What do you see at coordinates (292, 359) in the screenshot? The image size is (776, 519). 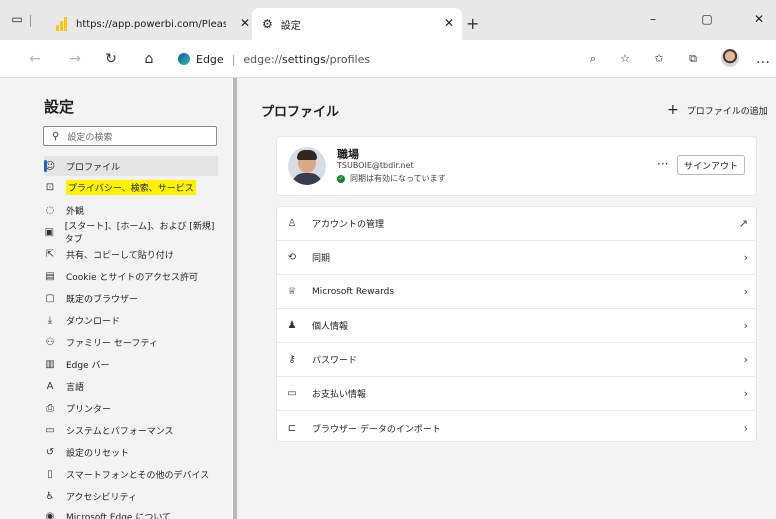 I see `key-icon: ⚷` at bounding box center [292, 359].